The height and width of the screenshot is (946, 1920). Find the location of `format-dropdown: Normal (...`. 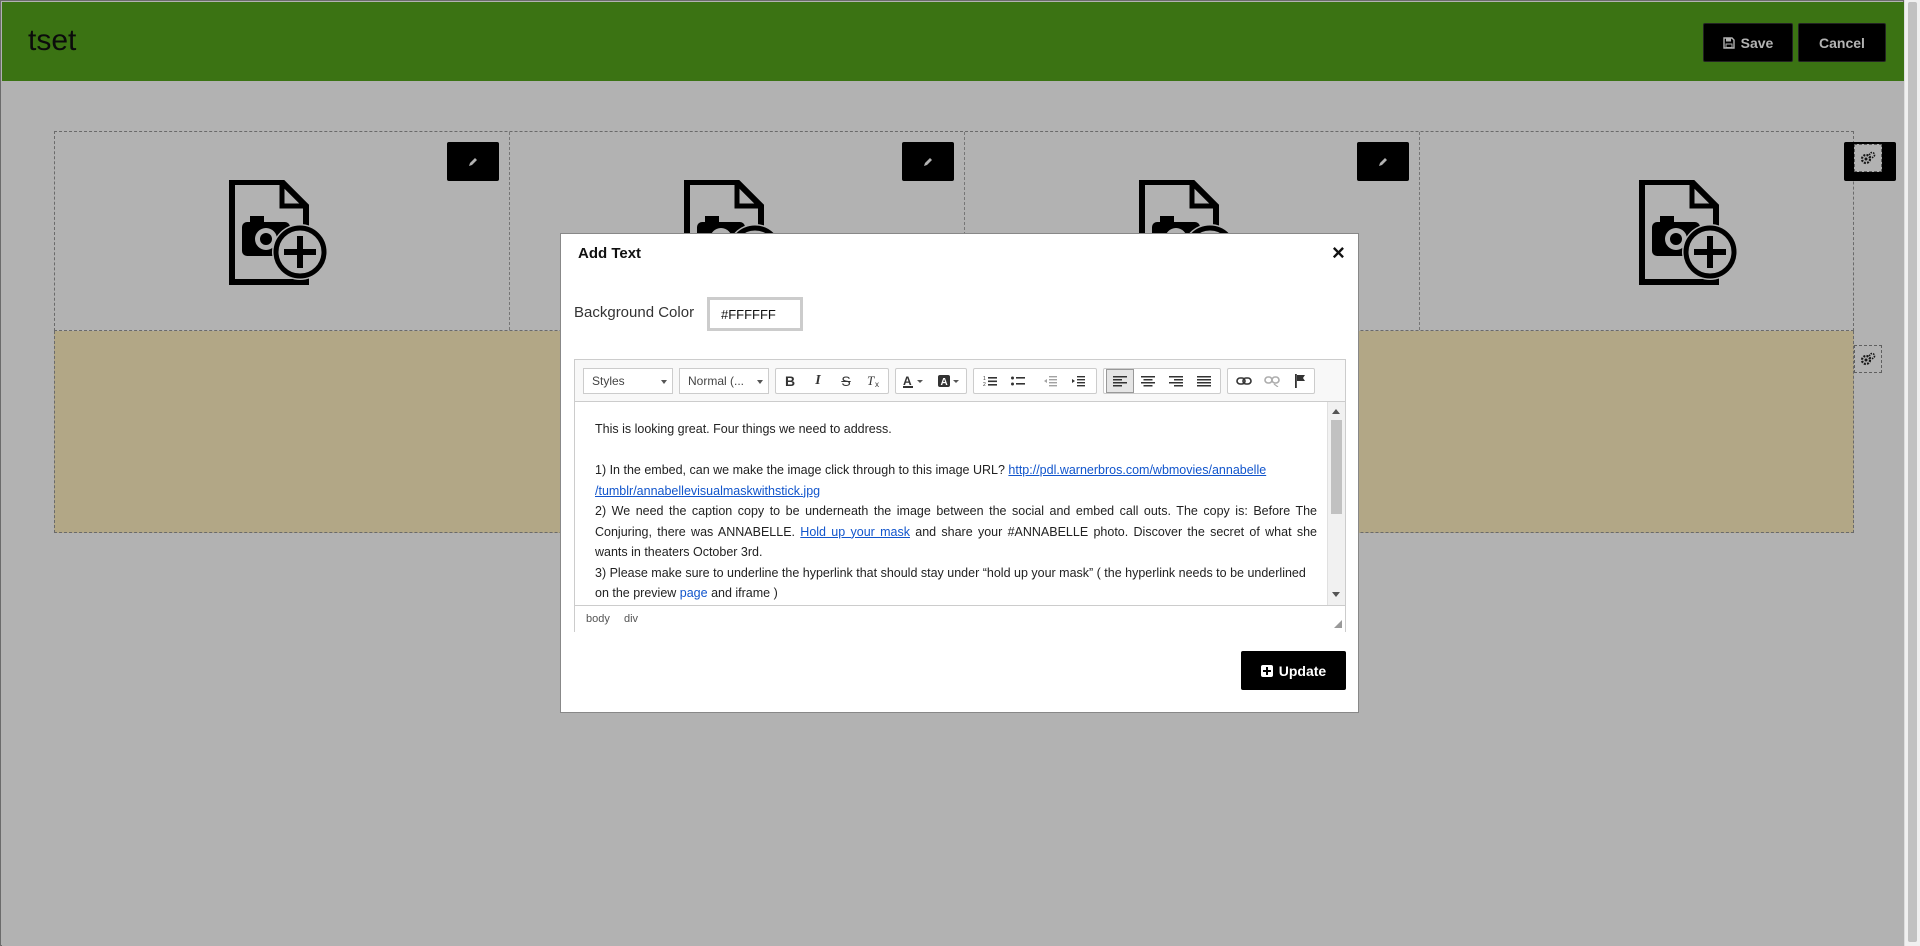

format-dropdown: Normal (... is located at coordinates (724, 381).